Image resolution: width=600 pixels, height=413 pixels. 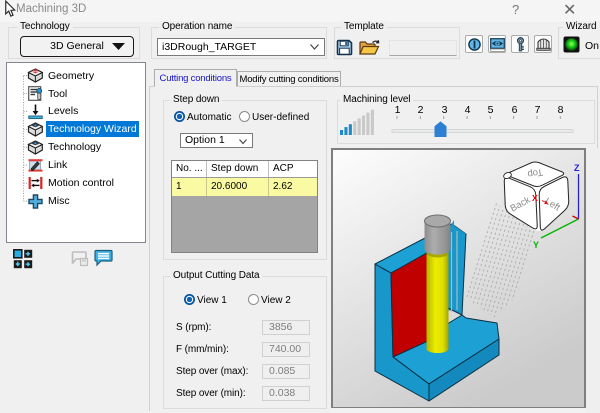 What do you see at coordinates (577, 168) in the screenshot?
I see `svg-text: Z` at bounding box center [577, 168].